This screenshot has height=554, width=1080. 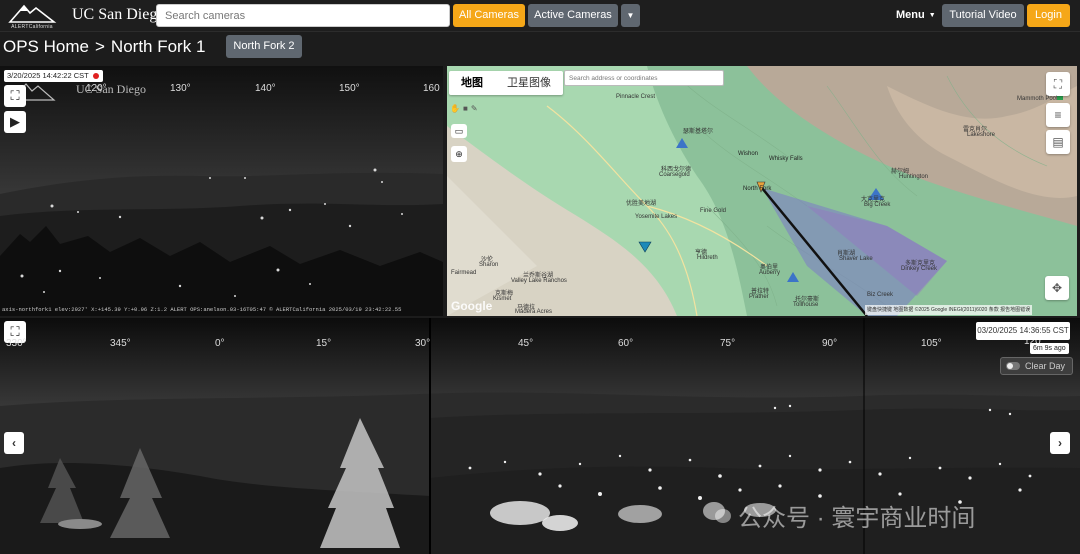 What do you see at coordinates (910, 15) in the screenshot?
I see `menu-label: Menu` at bounding box center [910, 15].